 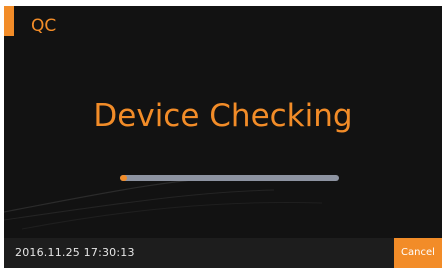 I want to click on progress-bar-fill, so click(x=123, y=178).